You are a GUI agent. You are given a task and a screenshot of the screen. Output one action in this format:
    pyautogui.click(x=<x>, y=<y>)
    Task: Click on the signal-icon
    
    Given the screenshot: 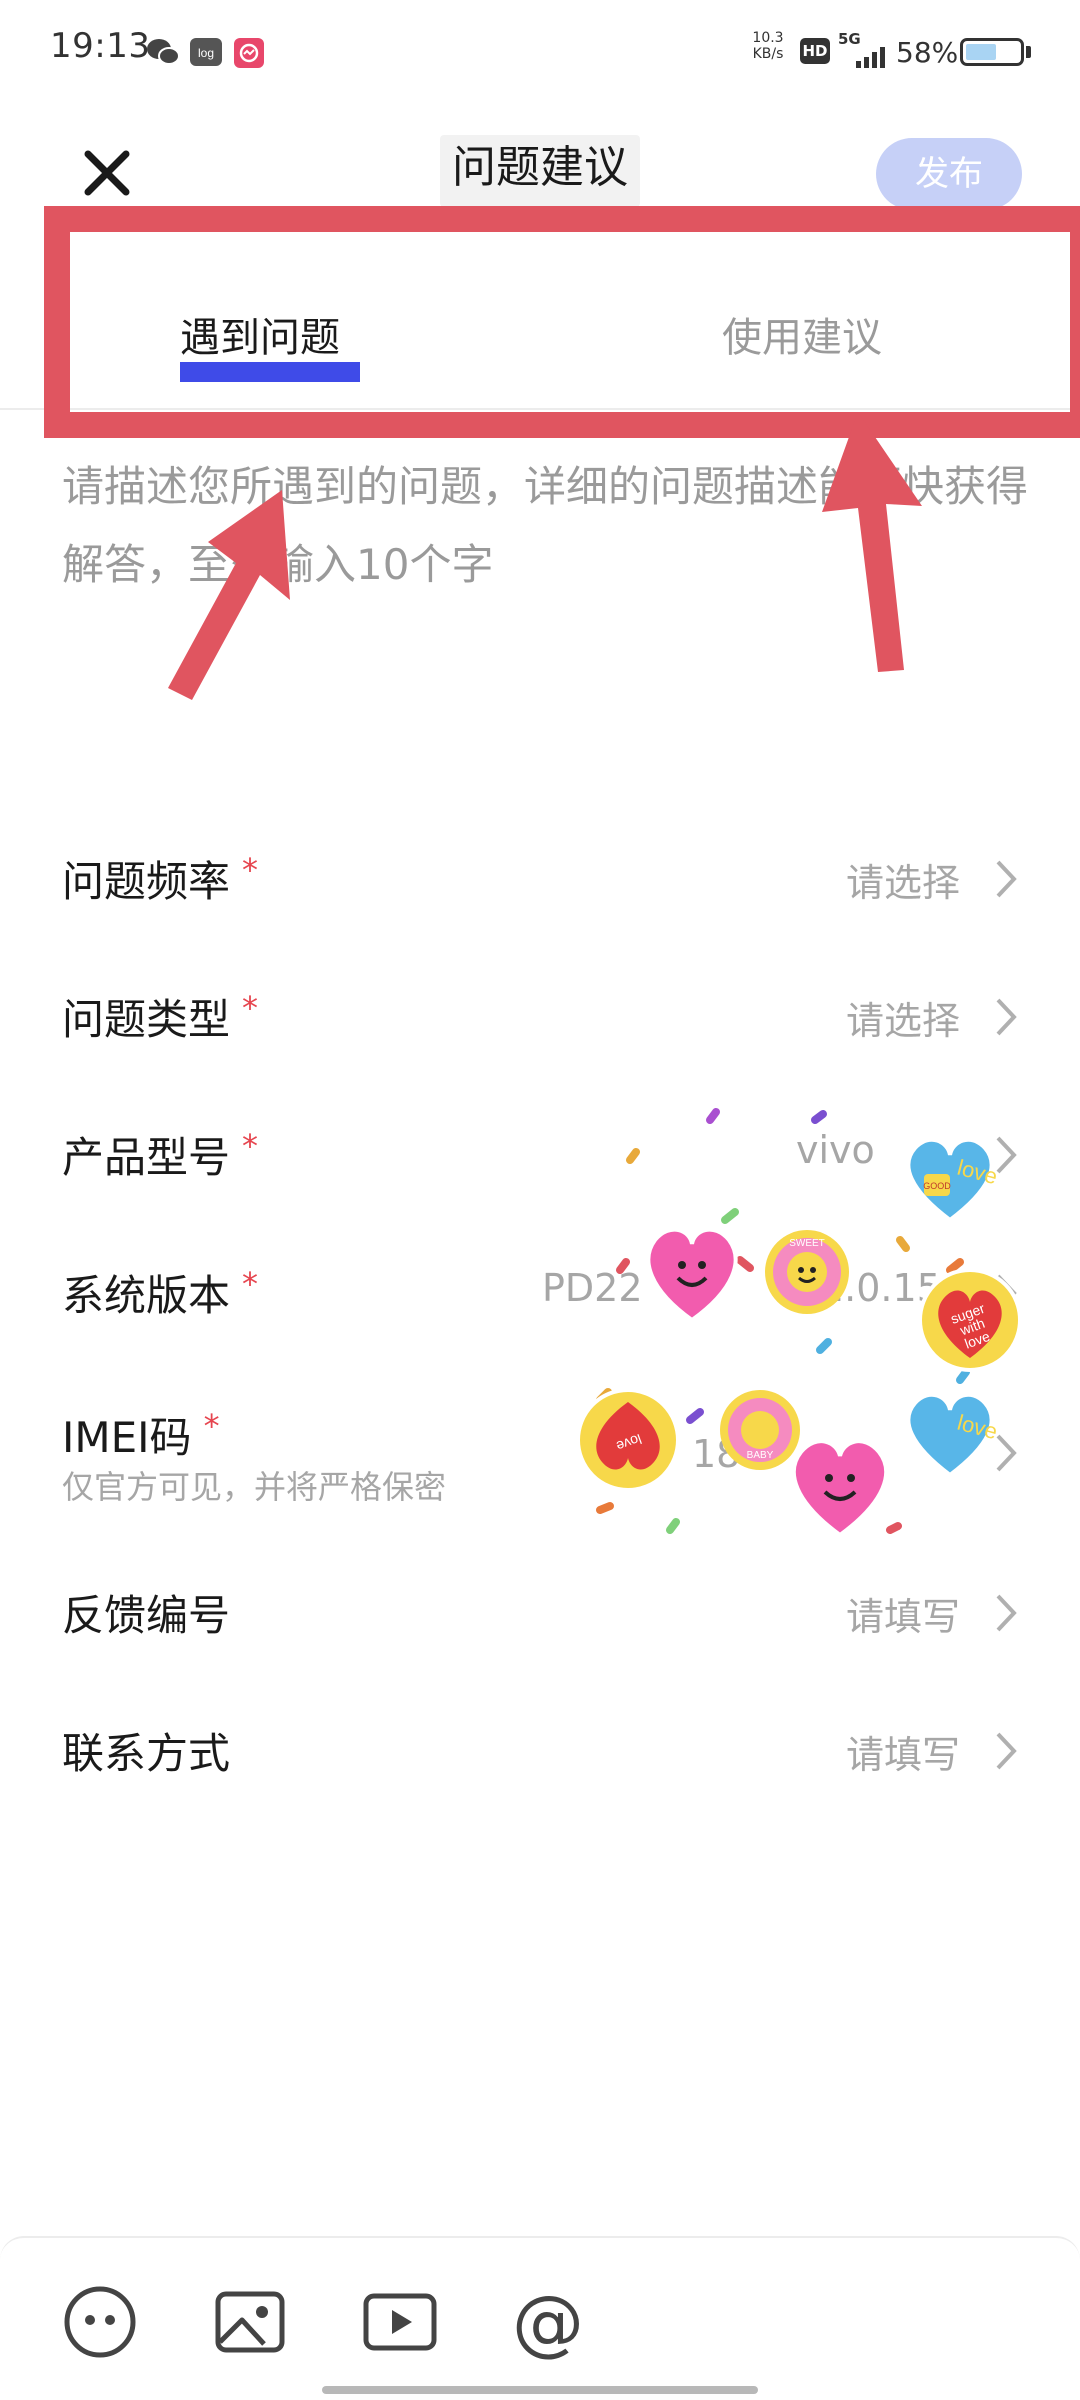 What is the action you would take?
    pyautogui.click(x=870, y=57)
    